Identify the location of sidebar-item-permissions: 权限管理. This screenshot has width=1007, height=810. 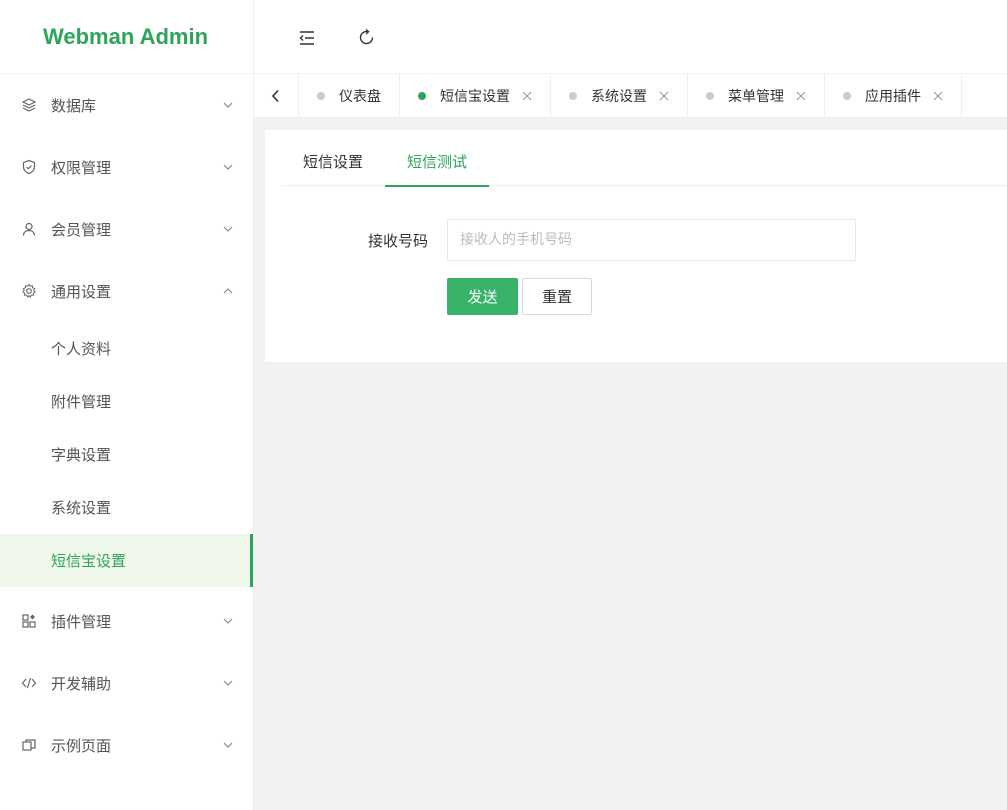
(126, 167).